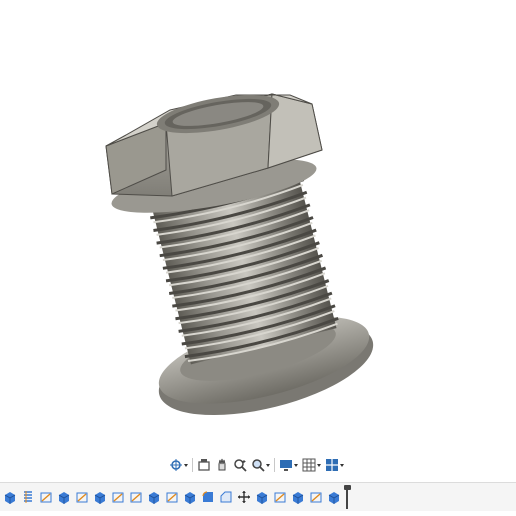 The width and height of the screenshot is (516, 516). I want to click on move-icon, so click(244, 497).